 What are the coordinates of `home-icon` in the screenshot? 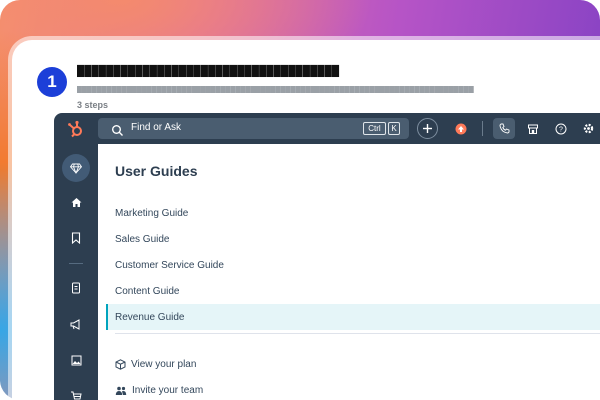 It's located at (76, 202).